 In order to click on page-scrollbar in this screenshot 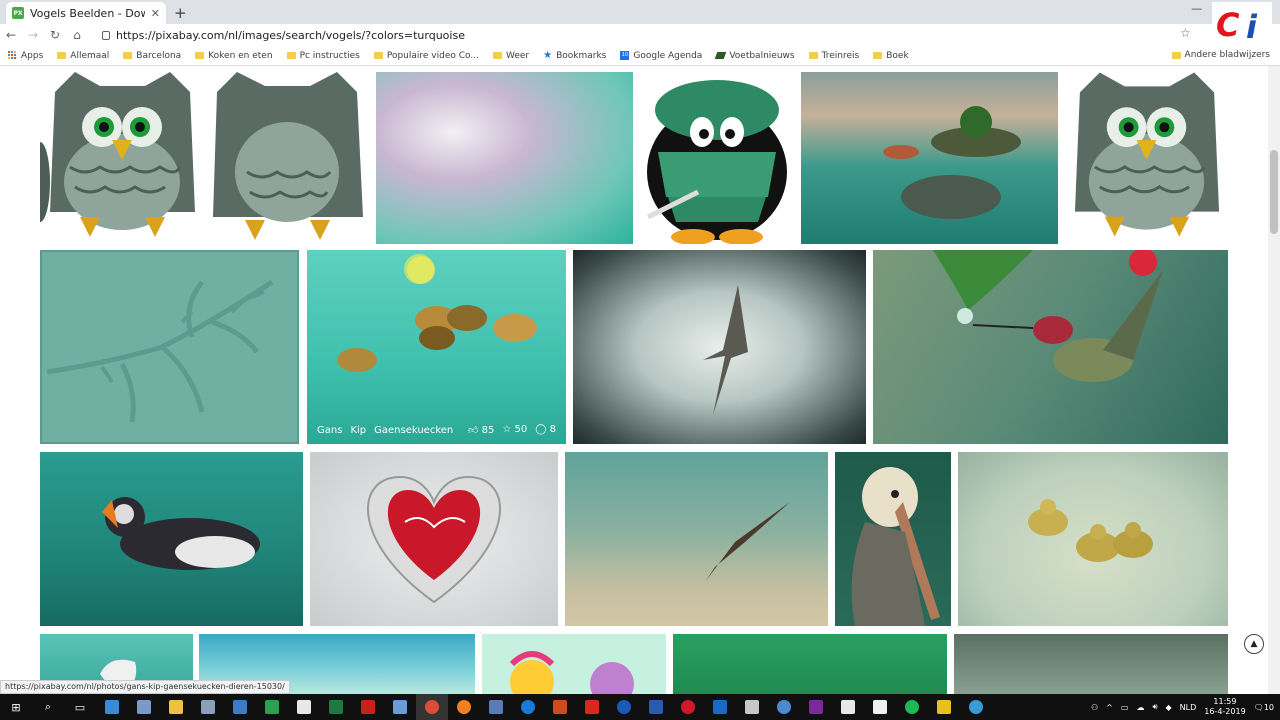, I will do `click(1274, 380)`.